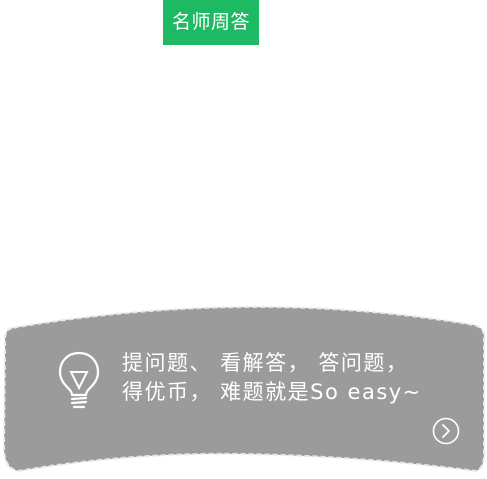  Describe the element at coordinates (211, 22) in the screenshot. I see `tab-teacher-weekly-qa: 名师周答` at that location.